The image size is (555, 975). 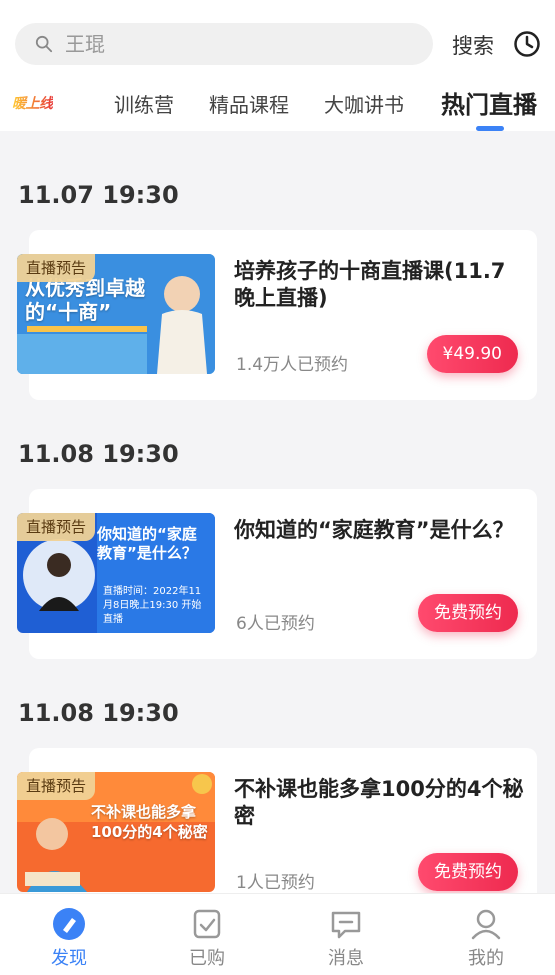 I want to click on tabbar-discover: 发现, so click(x=69, y=934).